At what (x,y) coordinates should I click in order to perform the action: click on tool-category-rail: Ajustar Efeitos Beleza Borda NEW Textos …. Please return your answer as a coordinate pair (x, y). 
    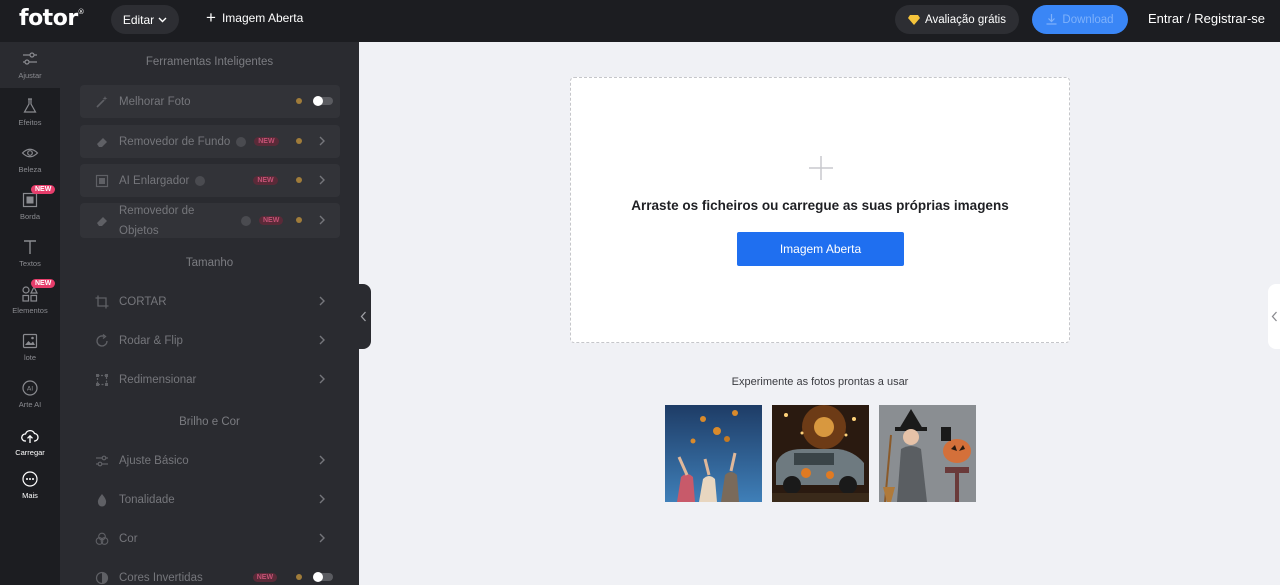
    Looking at the image, I should click on (30, 313).